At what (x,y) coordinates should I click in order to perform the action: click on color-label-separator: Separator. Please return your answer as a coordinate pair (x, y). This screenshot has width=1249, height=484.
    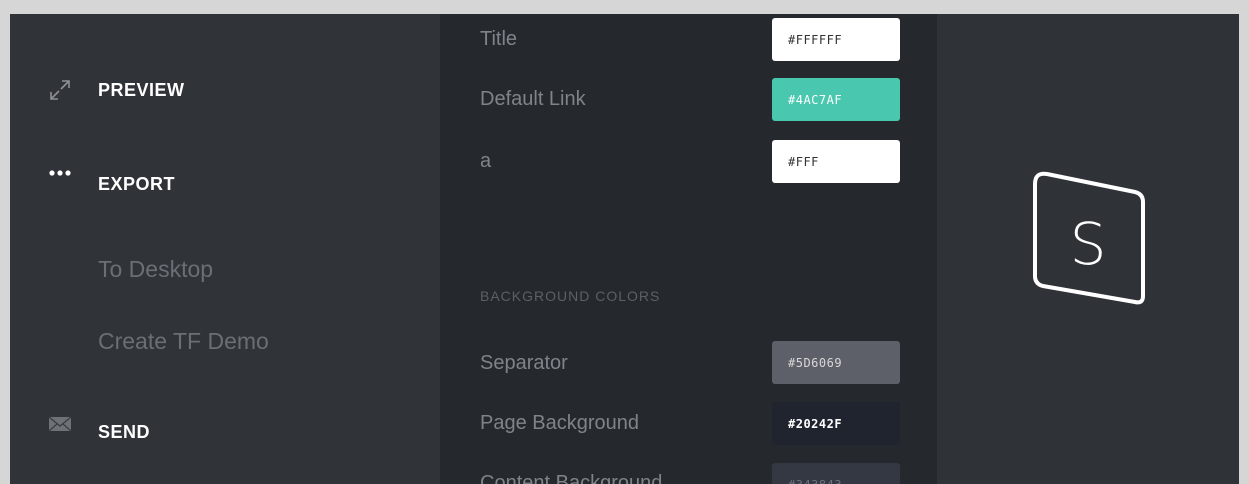
    Looking at the image, I should click on (524, 363).